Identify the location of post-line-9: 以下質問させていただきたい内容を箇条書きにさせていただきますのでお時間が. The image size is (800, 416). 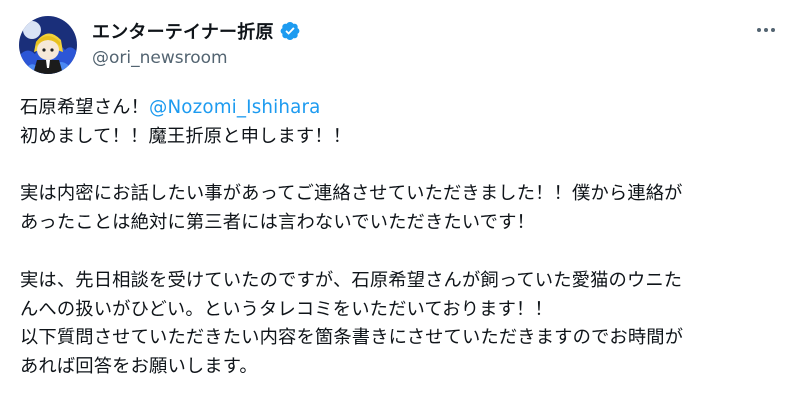
(352, 338).